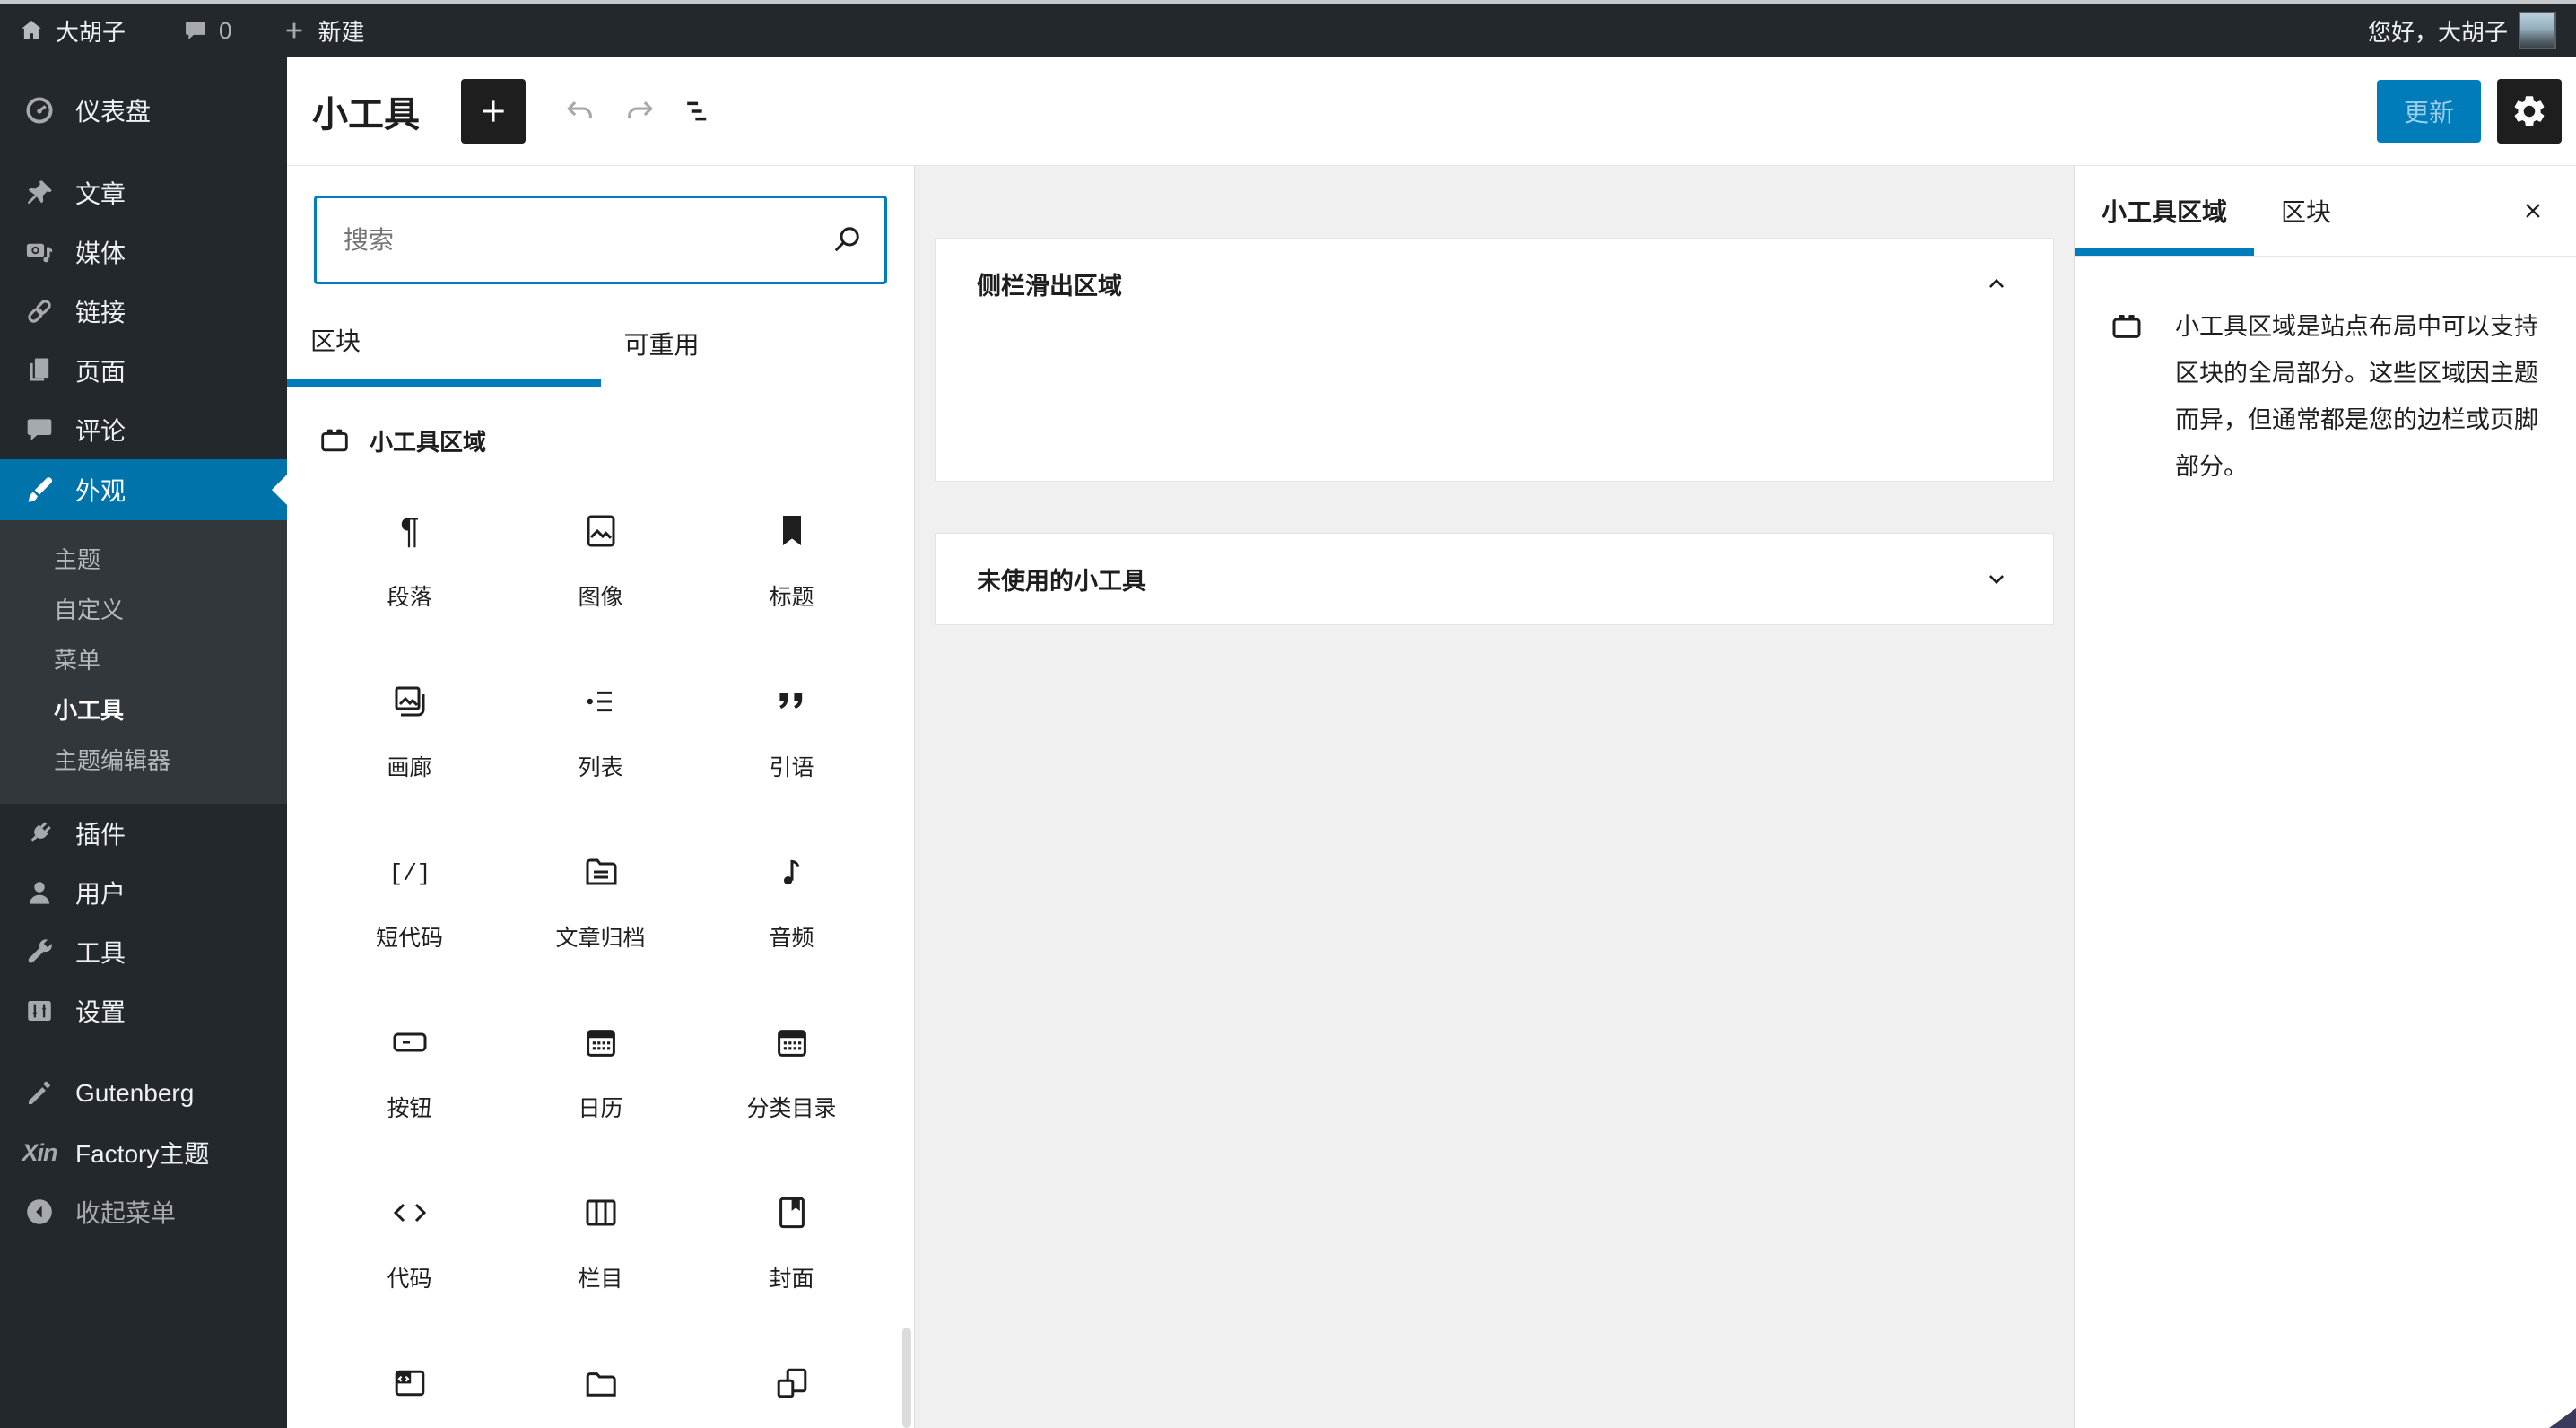 The height and width of the screenshot is (1428, 2576). I want to click on sidebar-item-media: 媒体, so click(143, 252).